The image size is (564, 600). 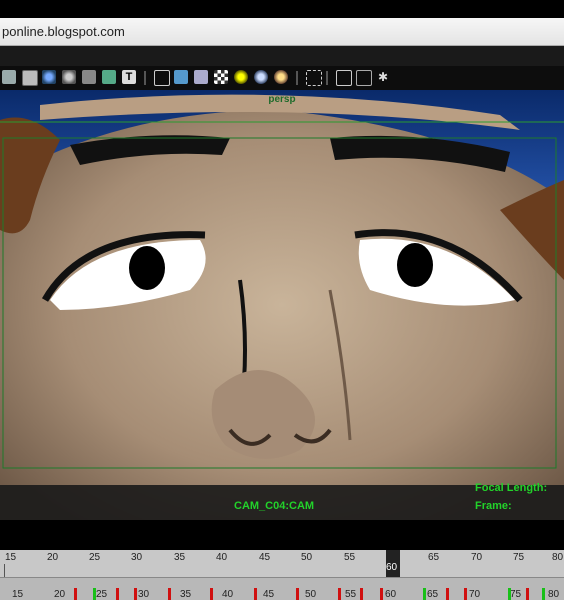 I want to click on sphere-icon, so click(x=49, y=77).